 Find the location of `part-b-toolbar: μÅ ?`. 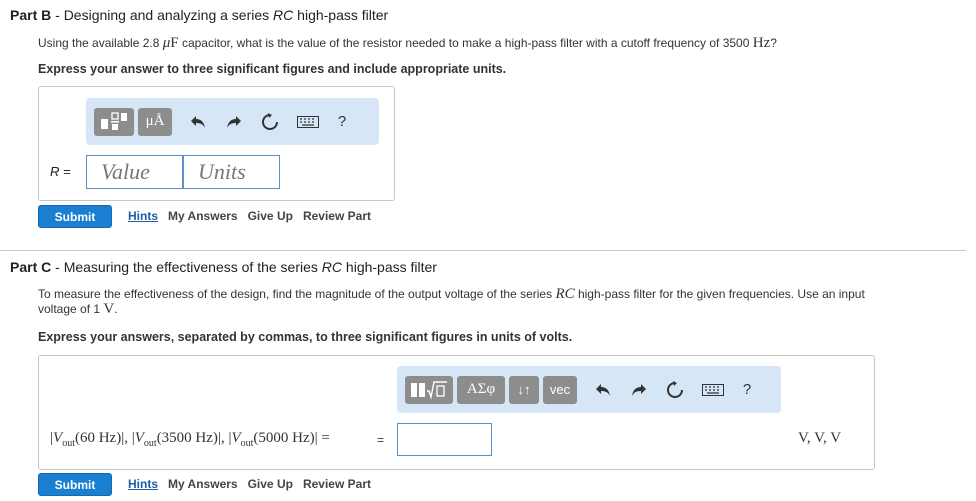

part-b-toolbar: μÅ ? is located at coordinates (232, 121).